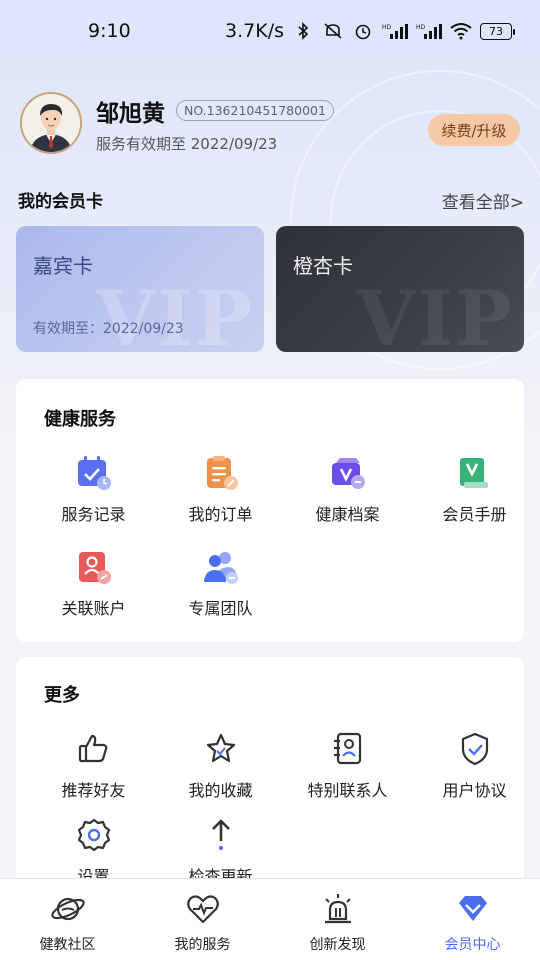  Describe the element at coordinates (475, 749) in the screenshot. I see `shield-check-icon` at that location.